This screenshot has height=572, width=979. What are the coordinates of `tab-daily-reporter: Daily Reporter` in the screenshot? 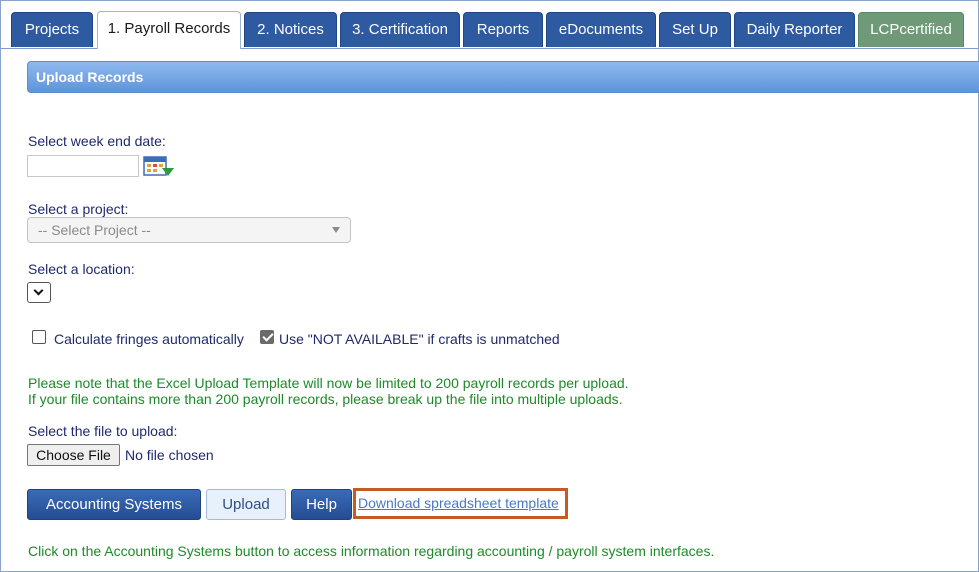 It's located at (794, 29).